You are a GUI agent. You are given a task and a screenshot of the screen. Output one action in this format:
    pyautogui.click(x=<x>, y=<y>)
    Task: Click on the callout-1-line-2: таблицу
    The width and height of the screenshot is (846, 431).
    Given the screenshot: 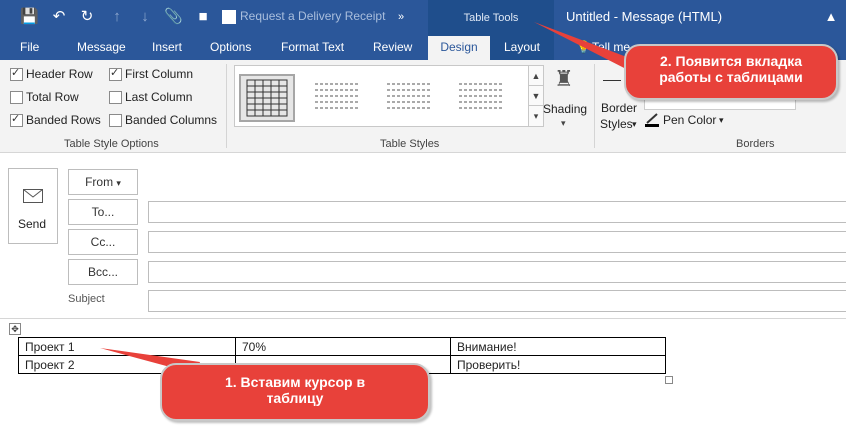 What is the action you would take?
    pyautogui.click(x=295, y=398)
    